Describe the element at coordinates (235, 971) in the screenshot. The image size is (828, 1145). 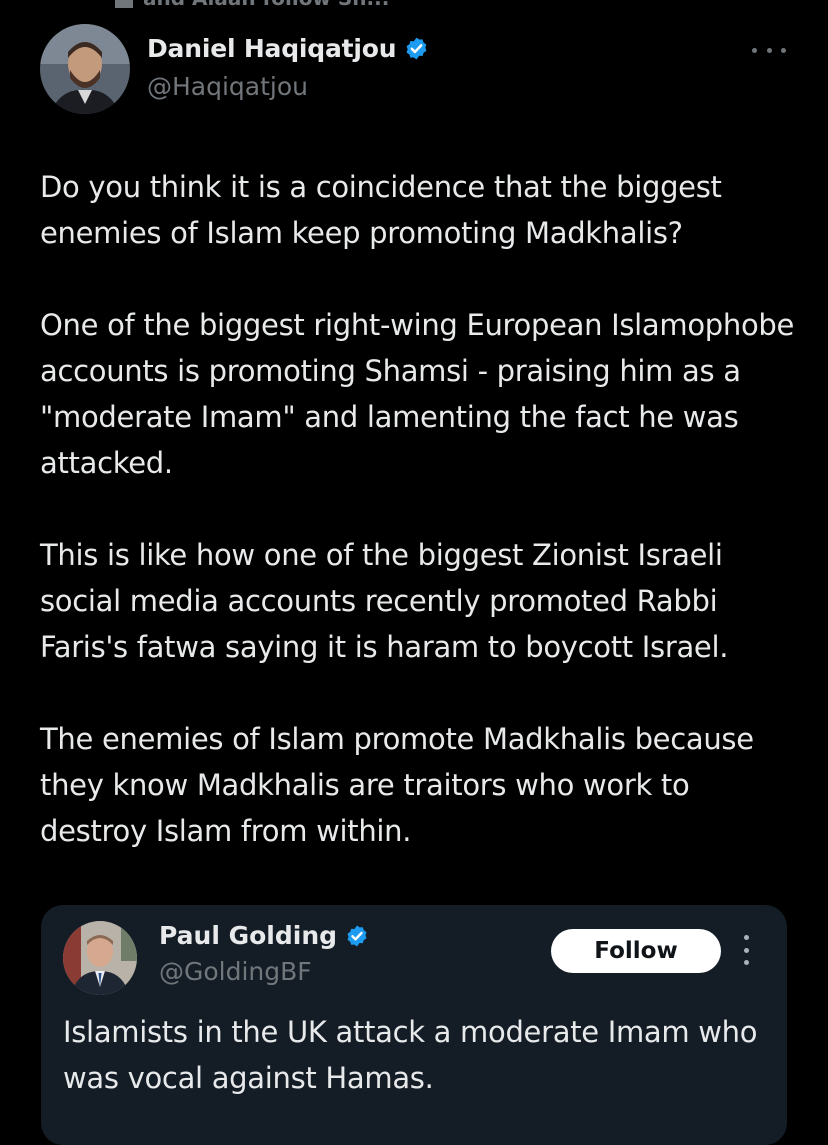
I see `quoted-author-handle: @GoldingBF` at that location.